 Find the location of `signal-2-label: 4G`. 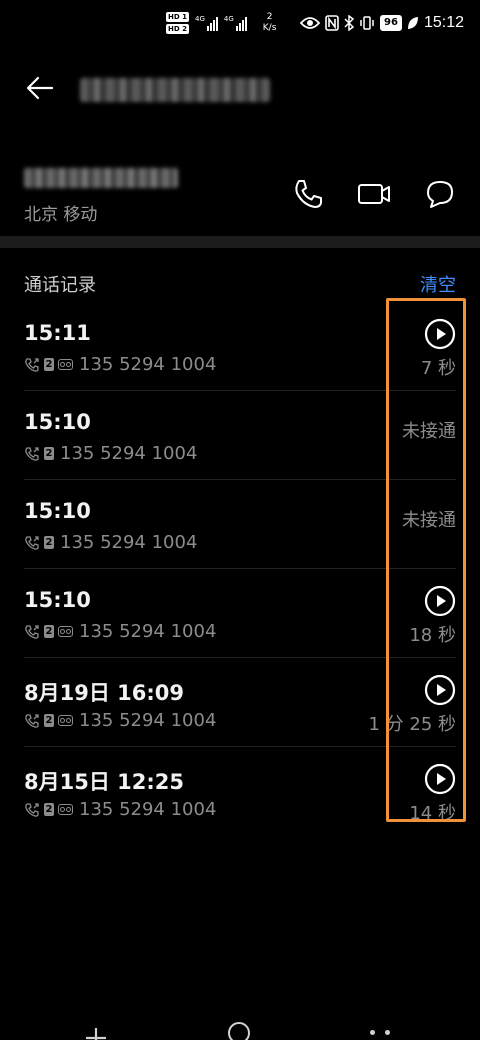

signal-2-label: 4G is located at coordinates (228, 19).